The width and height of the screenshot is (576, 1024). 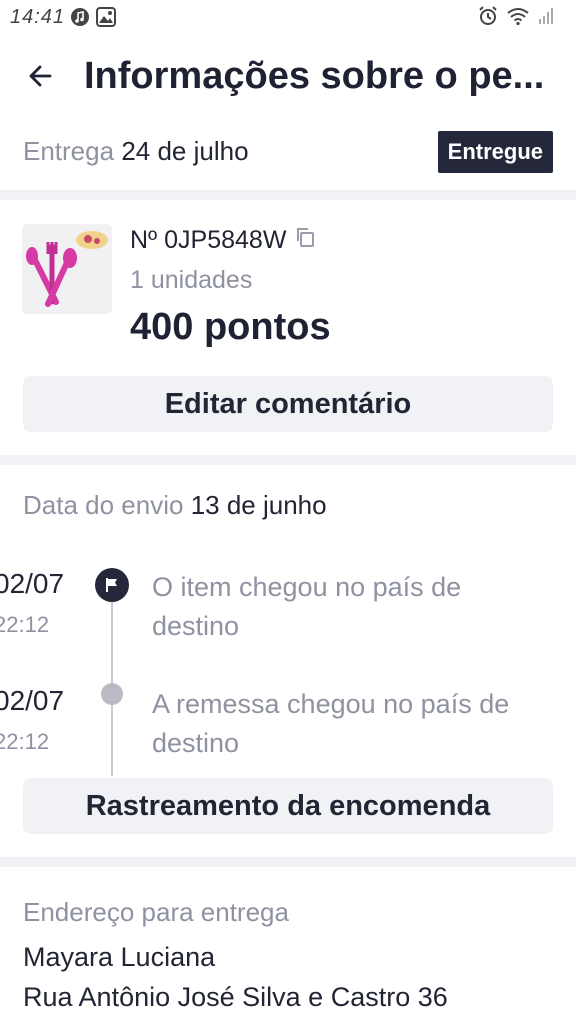 What do you see at coordinates (208, 240) in the screenshot?
I see `order-number: Nº 0JP5848W` at bounding box center [208, 240].